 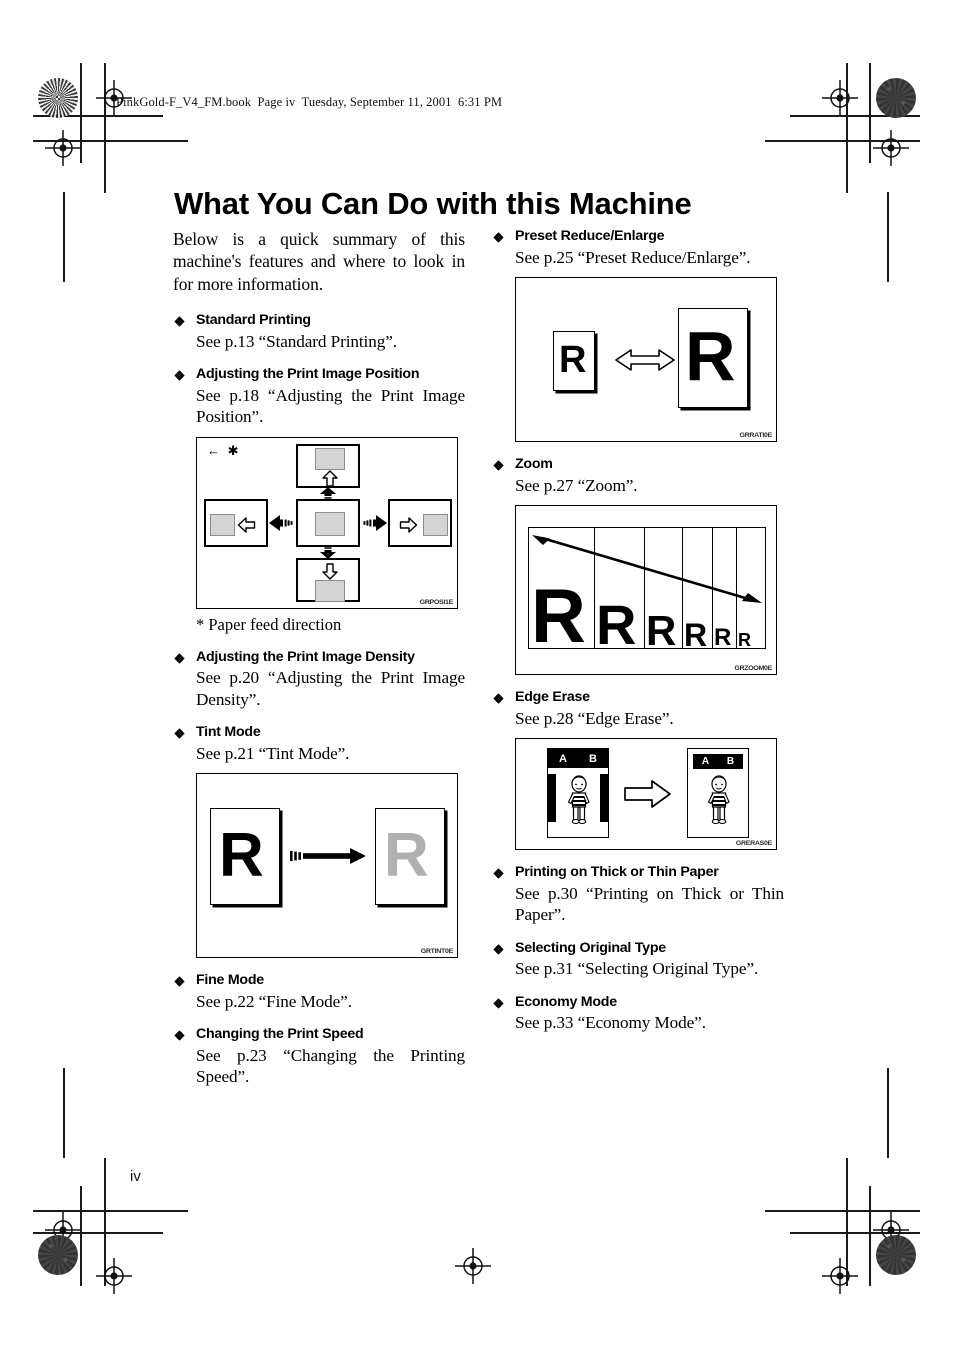 I want to click on figure-code: GRZOOM0E, so click(x=753, y=668).